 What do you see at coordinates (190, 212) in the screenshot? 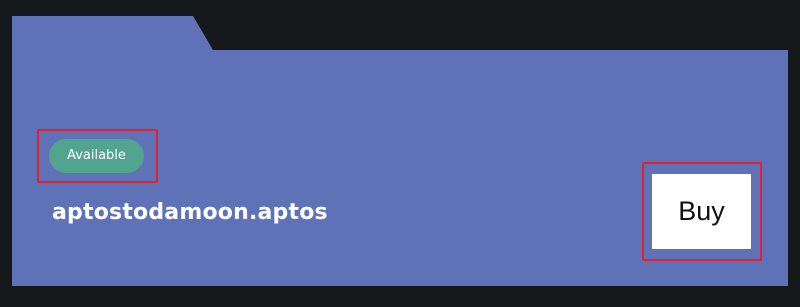
I see `domain-name: aptostodamoon.aptos` at bounding box center [190, 212].